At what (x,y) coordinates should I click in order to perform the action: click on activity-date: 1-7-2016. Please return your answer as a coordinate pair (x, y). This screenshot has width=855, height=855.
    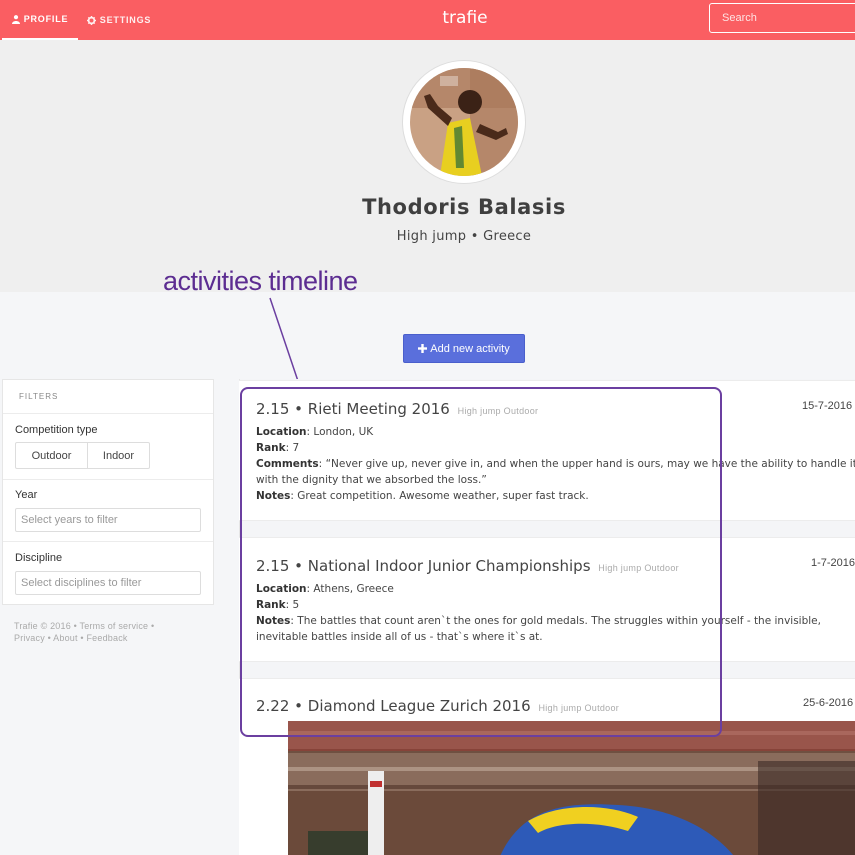
    Looking at the image, I should click on (833, 563).